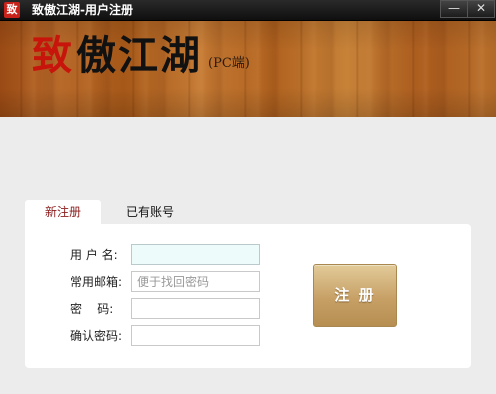 The height and width of the screenshot is (394, 496). I want to click on app-icon: 致, so click(12, 10).